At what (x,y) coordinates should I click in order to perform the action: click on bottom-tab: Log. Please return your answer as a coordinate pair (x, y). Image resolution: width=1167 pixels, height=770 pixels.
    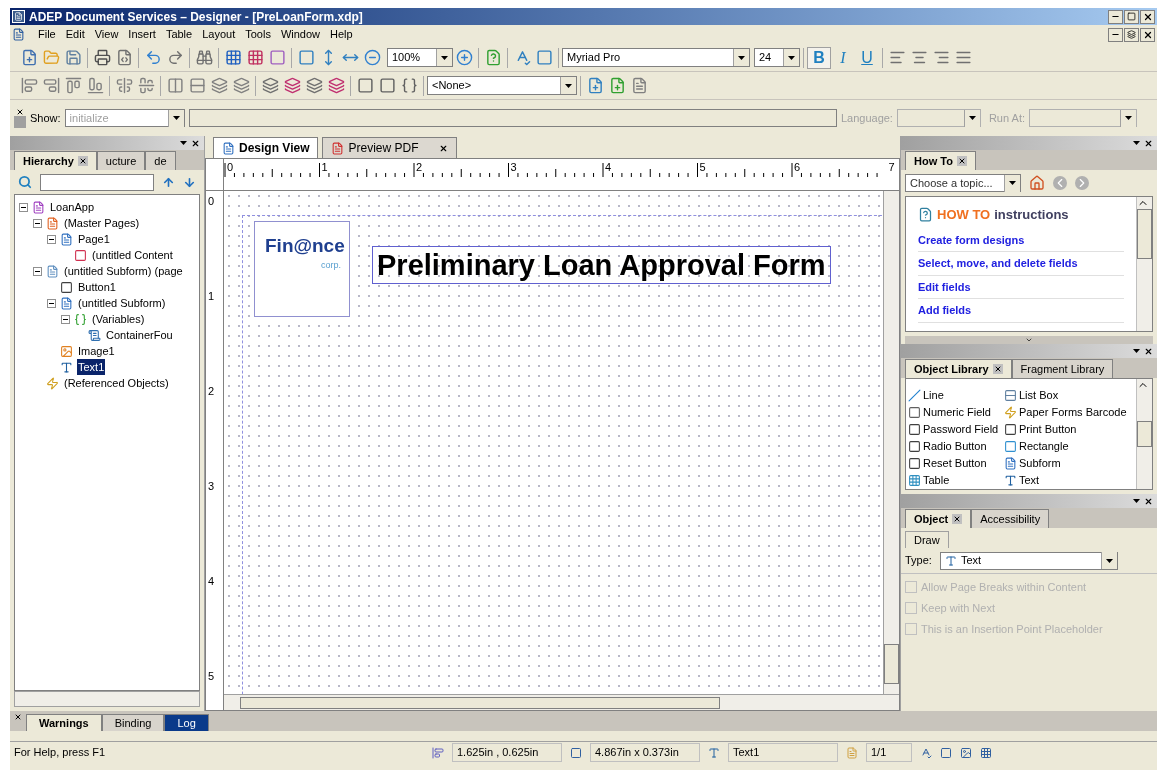
    Looking at the image, I should click on (186, 722).